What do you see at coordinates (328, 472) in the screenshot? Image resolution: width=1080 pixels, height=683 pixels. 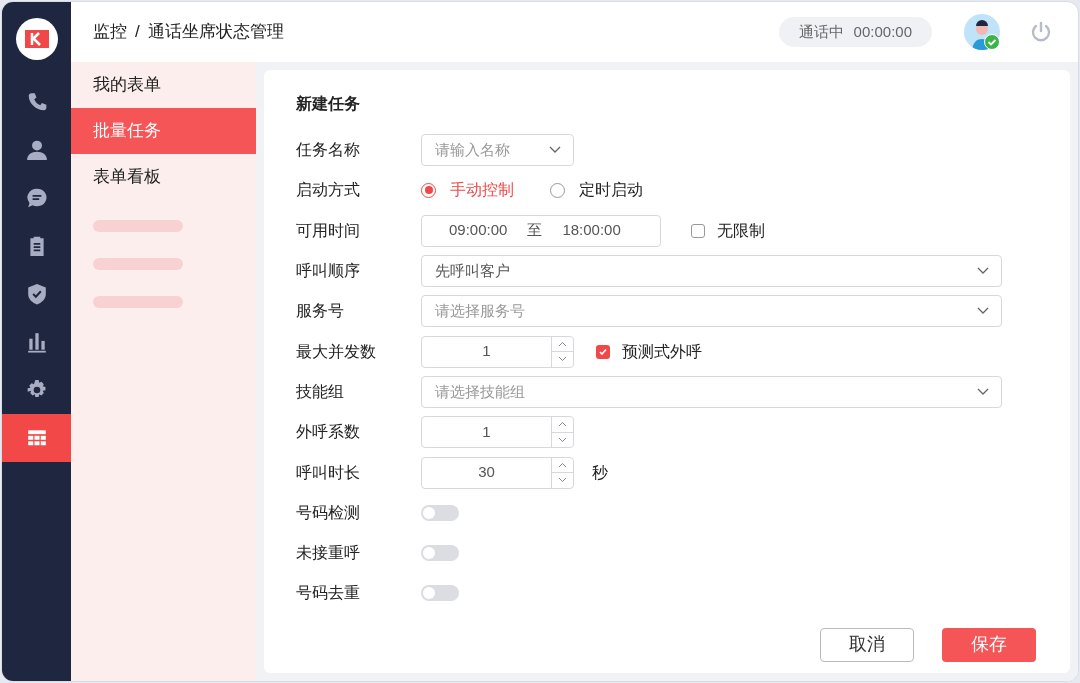 I see `field-label: 呼叫时长` at bounding box center [328, 472].